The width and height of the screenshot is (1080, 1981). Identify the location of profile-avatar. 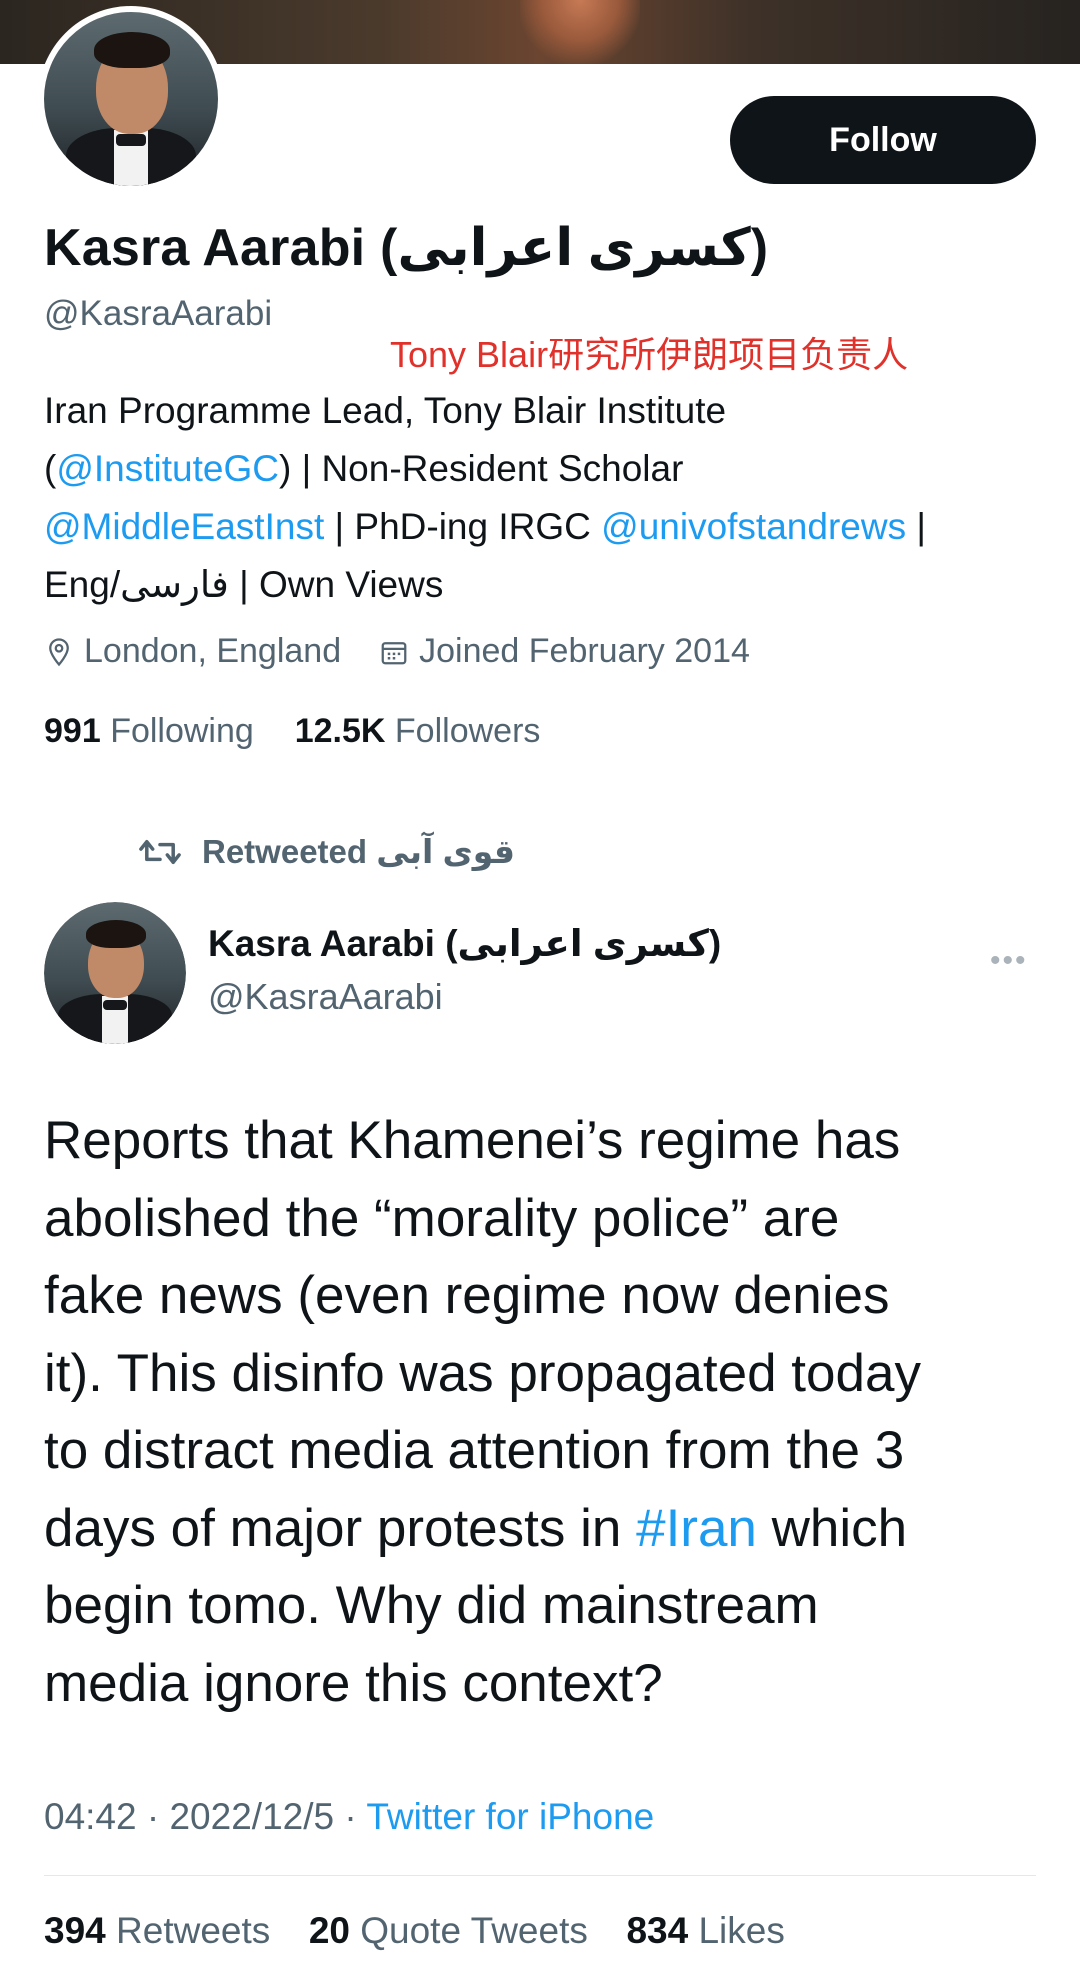
(131, 99).